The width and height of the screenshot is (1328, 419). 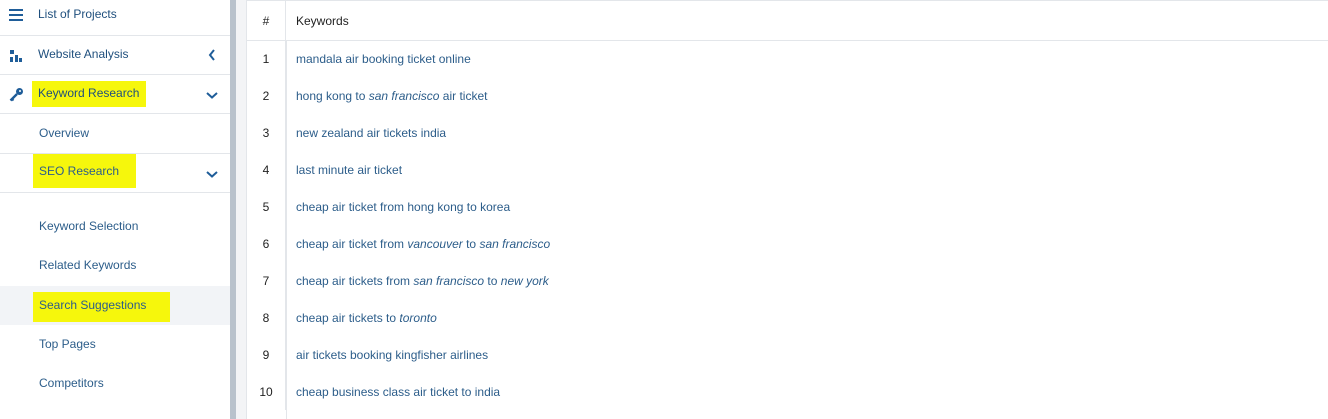 What do you see at coordinates (266, 21) in the screenshot?
I see `column-header-number: #` at bounding box center [266, 21].